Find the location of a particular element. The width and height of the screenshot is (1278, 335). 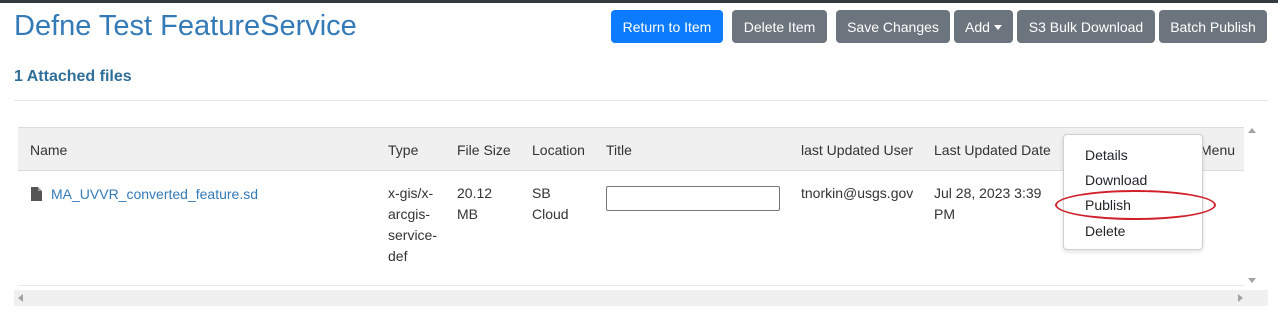

last-updated-date-line: PM is located at coordinates (944, 214).